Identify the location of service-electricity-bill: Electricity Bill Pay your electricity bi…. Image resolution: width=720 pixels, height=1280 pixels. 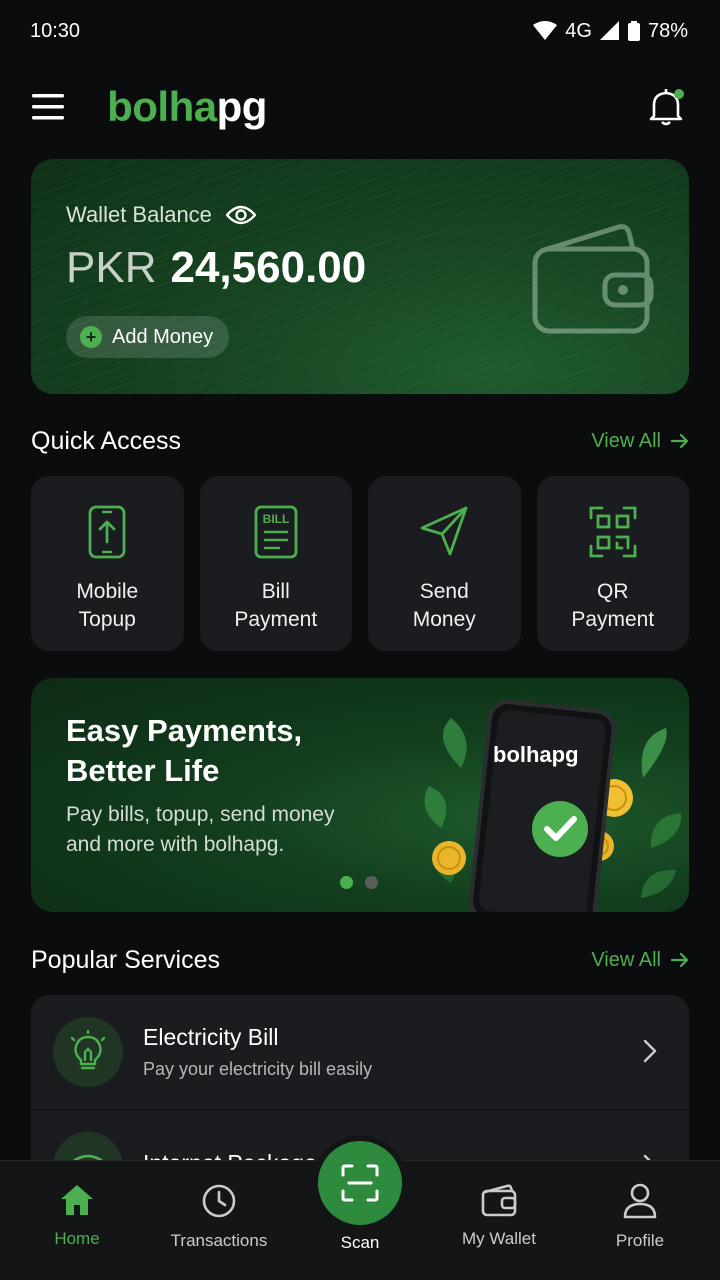
(360, 1052).